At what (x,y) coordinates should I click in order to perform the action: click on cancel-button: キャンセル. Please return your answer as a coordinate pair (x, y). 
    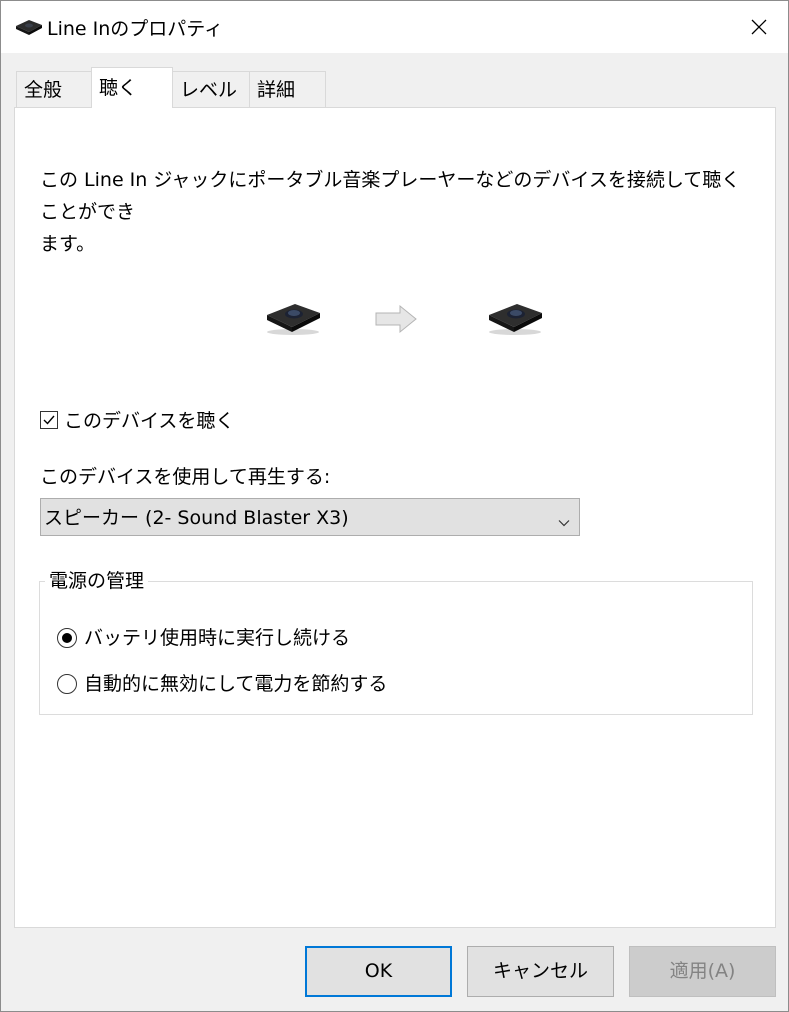
    Looking at the image, I should click on (540, 971).